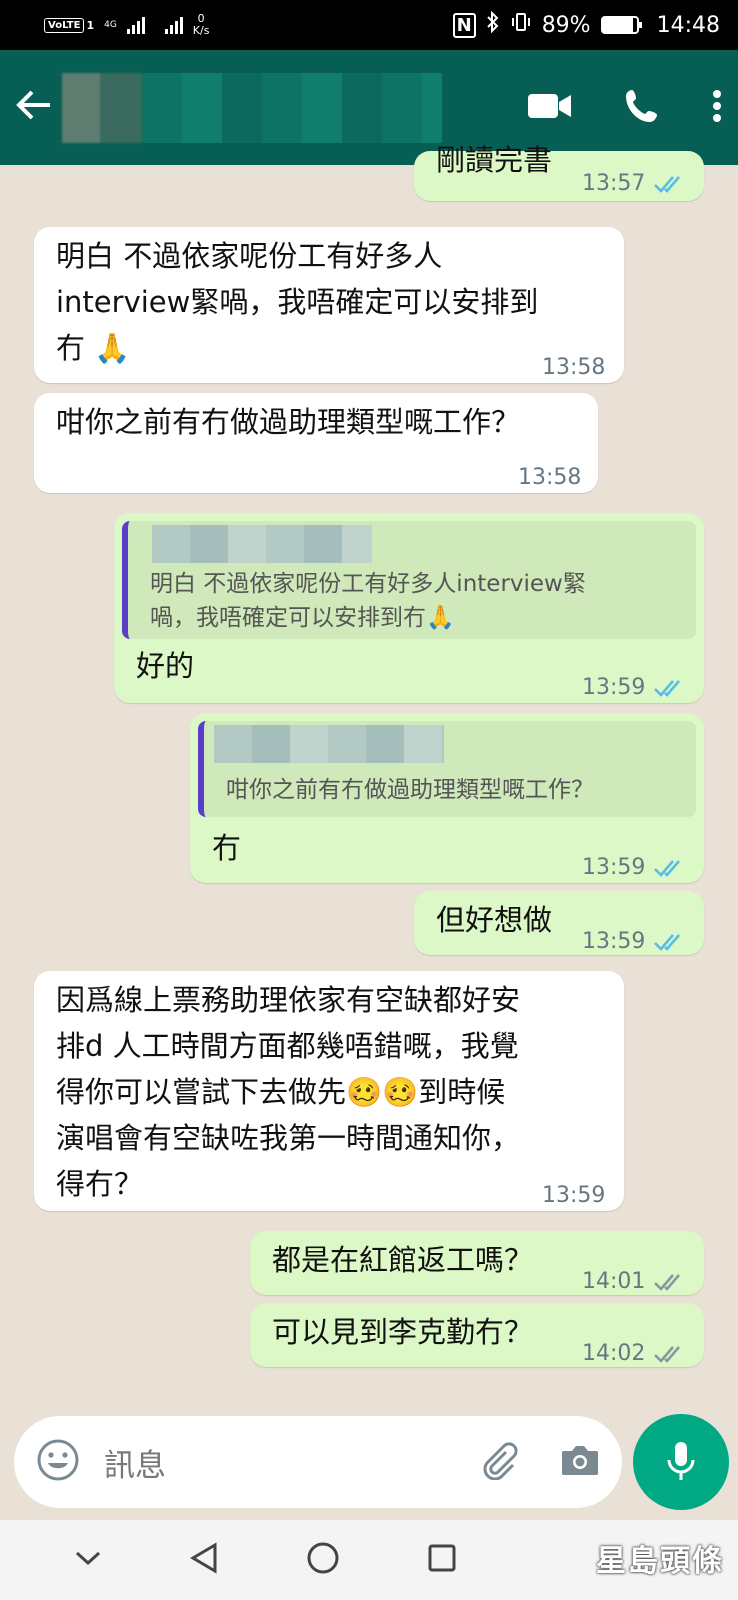 Image resolution: width=738 pixels, height=1600 pixels. What do you see at coordinates (403, 1332) in the screenshot?
I see `message-text: 可以見到李克勤冇？` at bounding box center [403, 1332].